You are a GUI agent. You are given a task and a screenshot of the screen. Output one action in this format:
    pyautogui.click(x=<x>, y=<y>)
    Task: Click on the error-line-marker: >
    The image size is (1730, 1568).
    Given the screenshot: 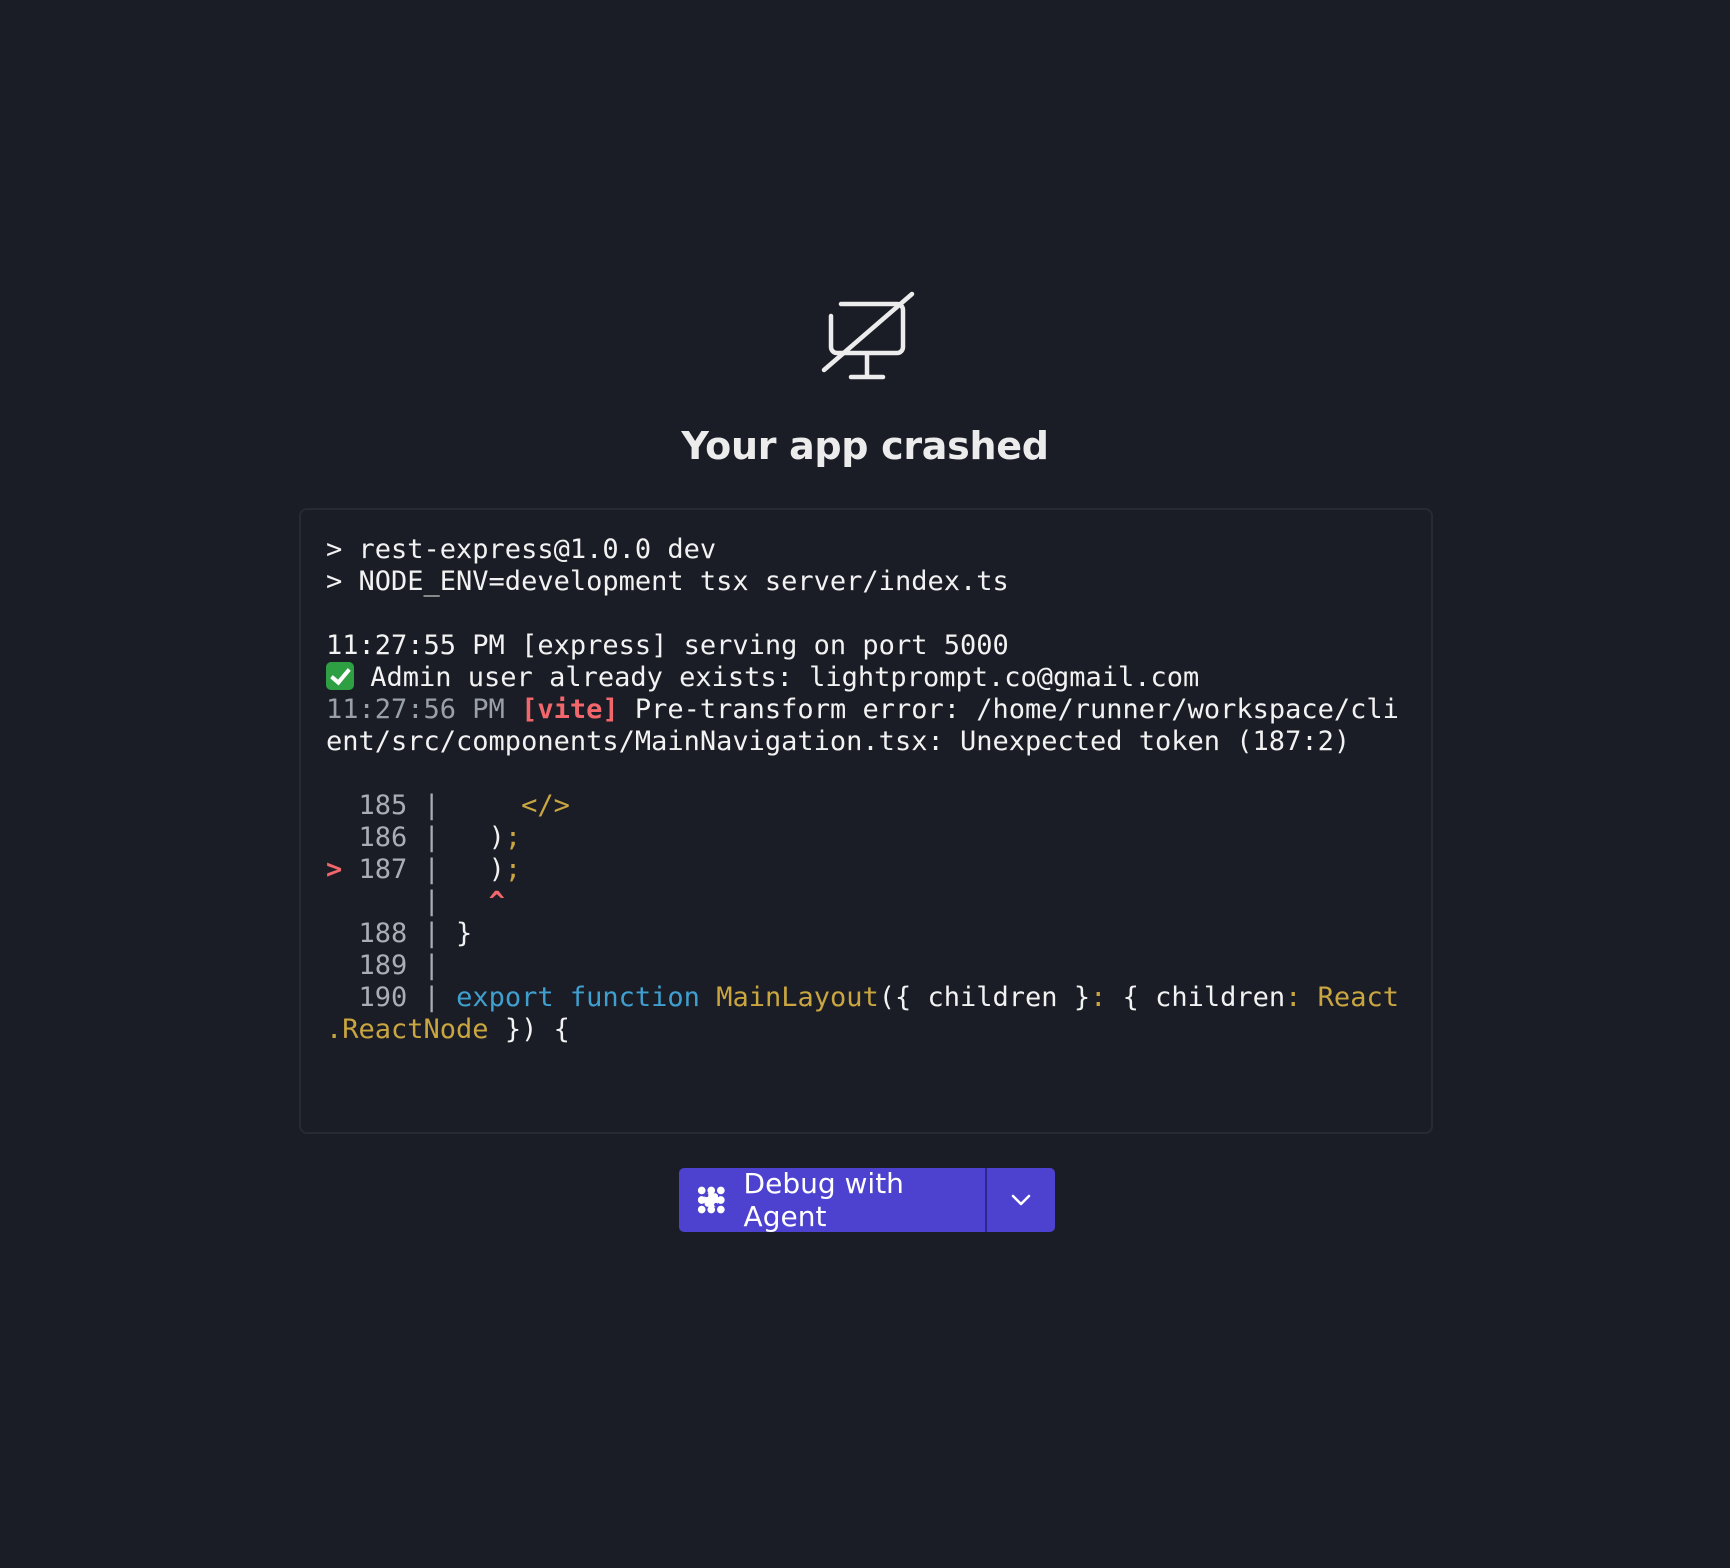 What is the action you would take?
    pyautogui.click(x=334, y=869)
    